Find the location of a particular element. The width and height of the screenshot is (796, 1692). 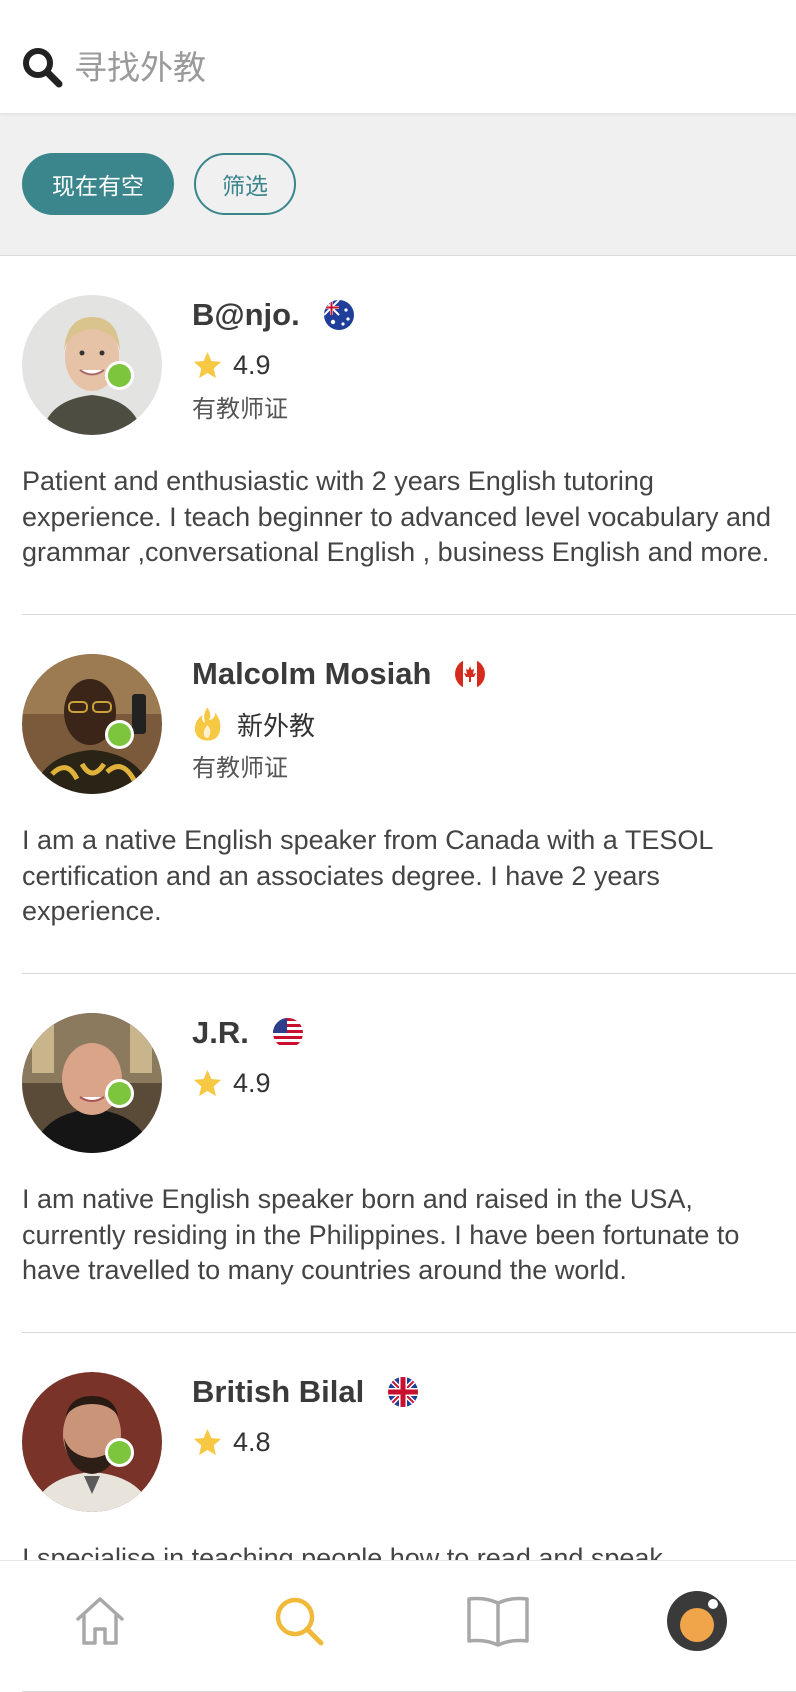

tutor-name-row: J.R. is located at coordinates (247, 1033).